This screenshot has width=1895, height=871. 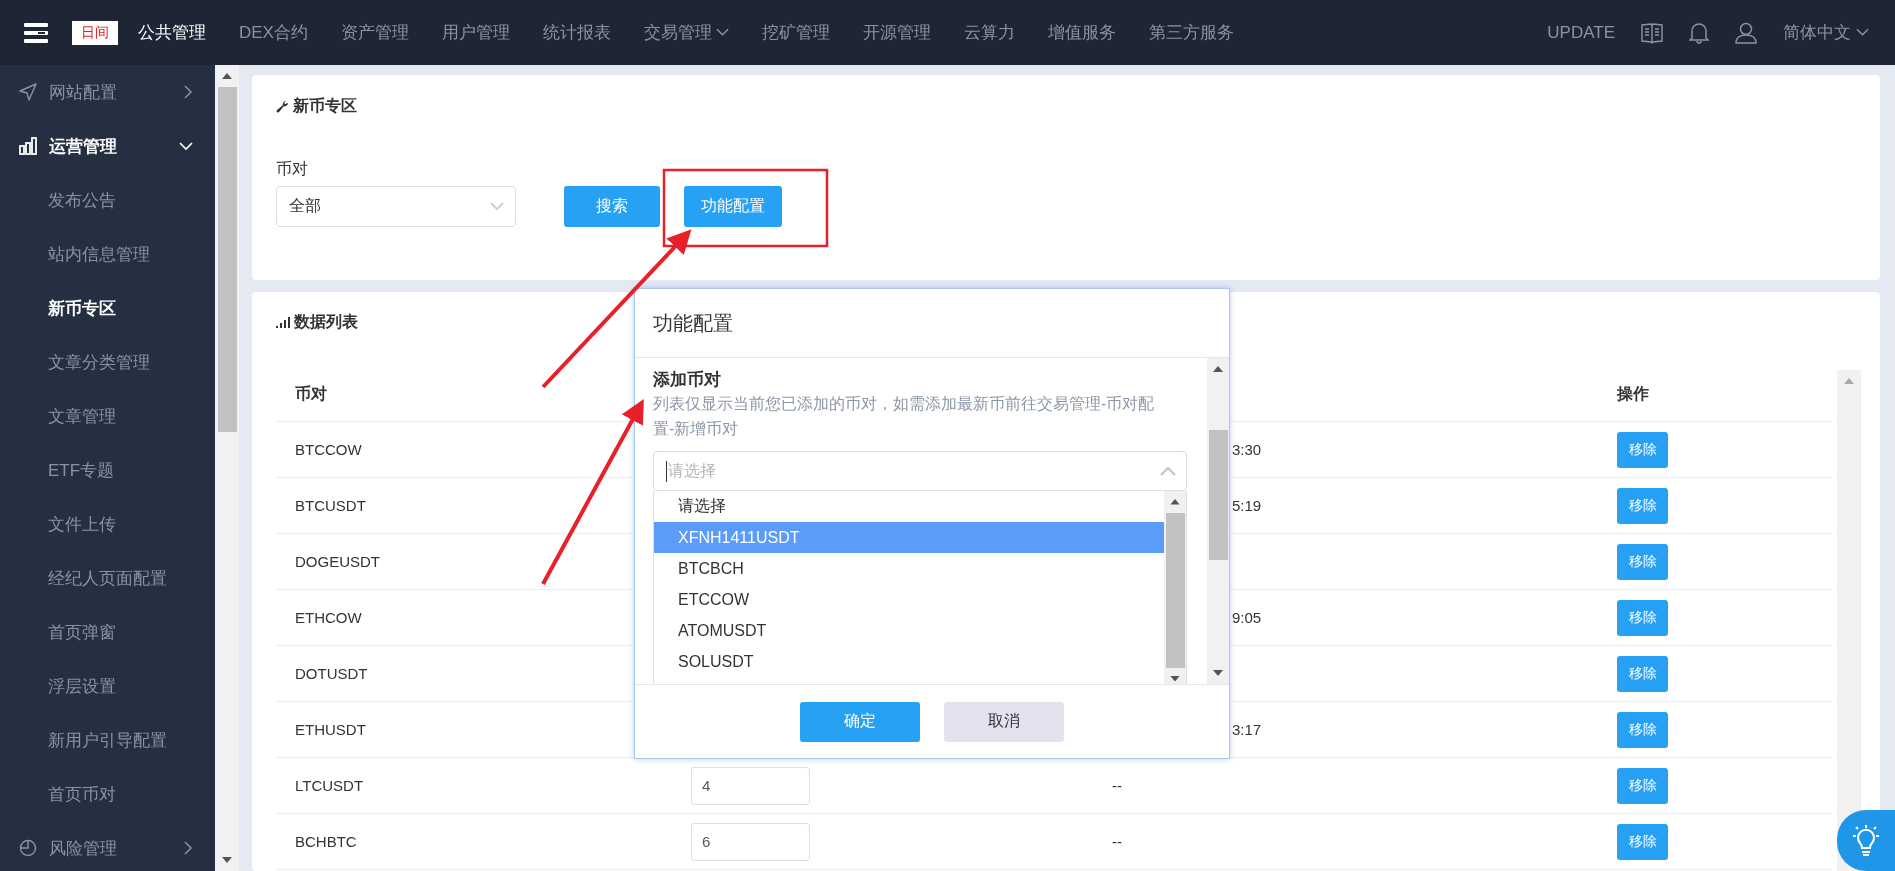 I want to click on sidebar-subitem: 发布公告, so click(x=107, y=200).